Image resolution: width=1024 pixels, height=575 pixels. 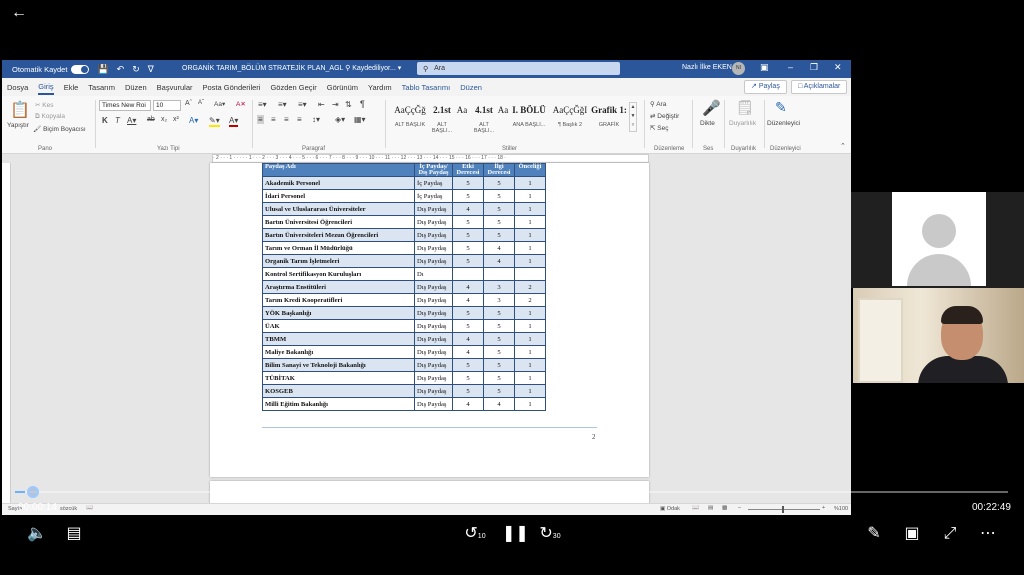 What do you see at coordinates (151, 69) in the screenshot?
I see `customize-icon: ∇` at bounding box center [151, 69].